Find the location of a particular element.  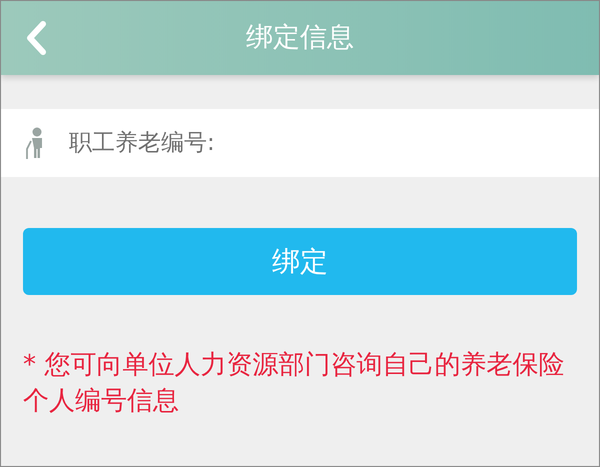

pension-number-field: 职工养老编号: is located at coordinates (300, 143).